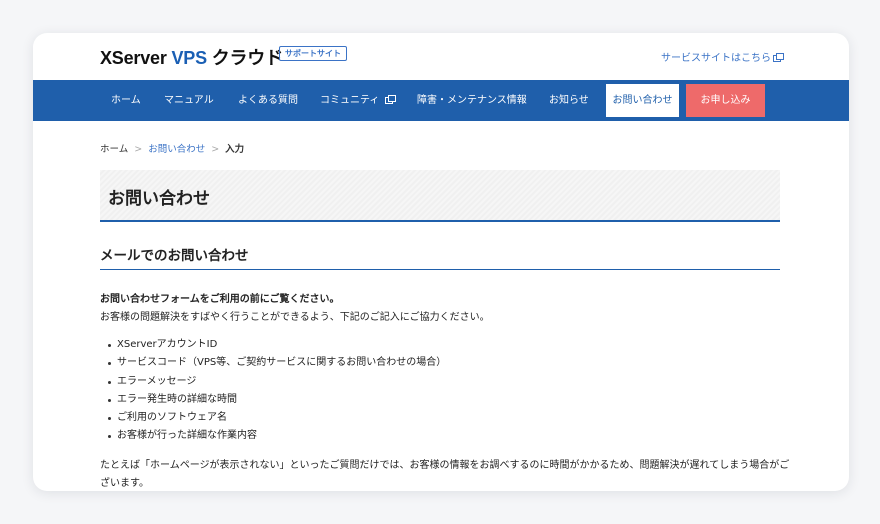  I want to click on section-divider, so click(440, 269).